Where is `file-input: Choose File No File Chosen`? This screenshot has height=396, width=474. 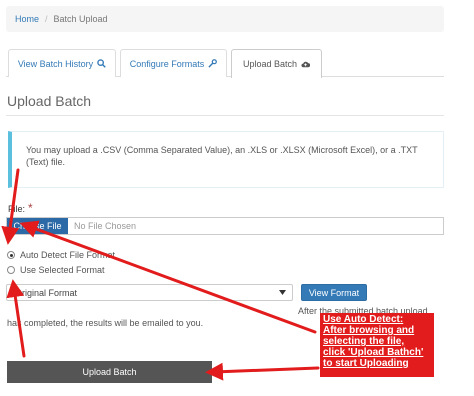 file-input: Choose File No File Chosen is located at coordinates (225, 226).